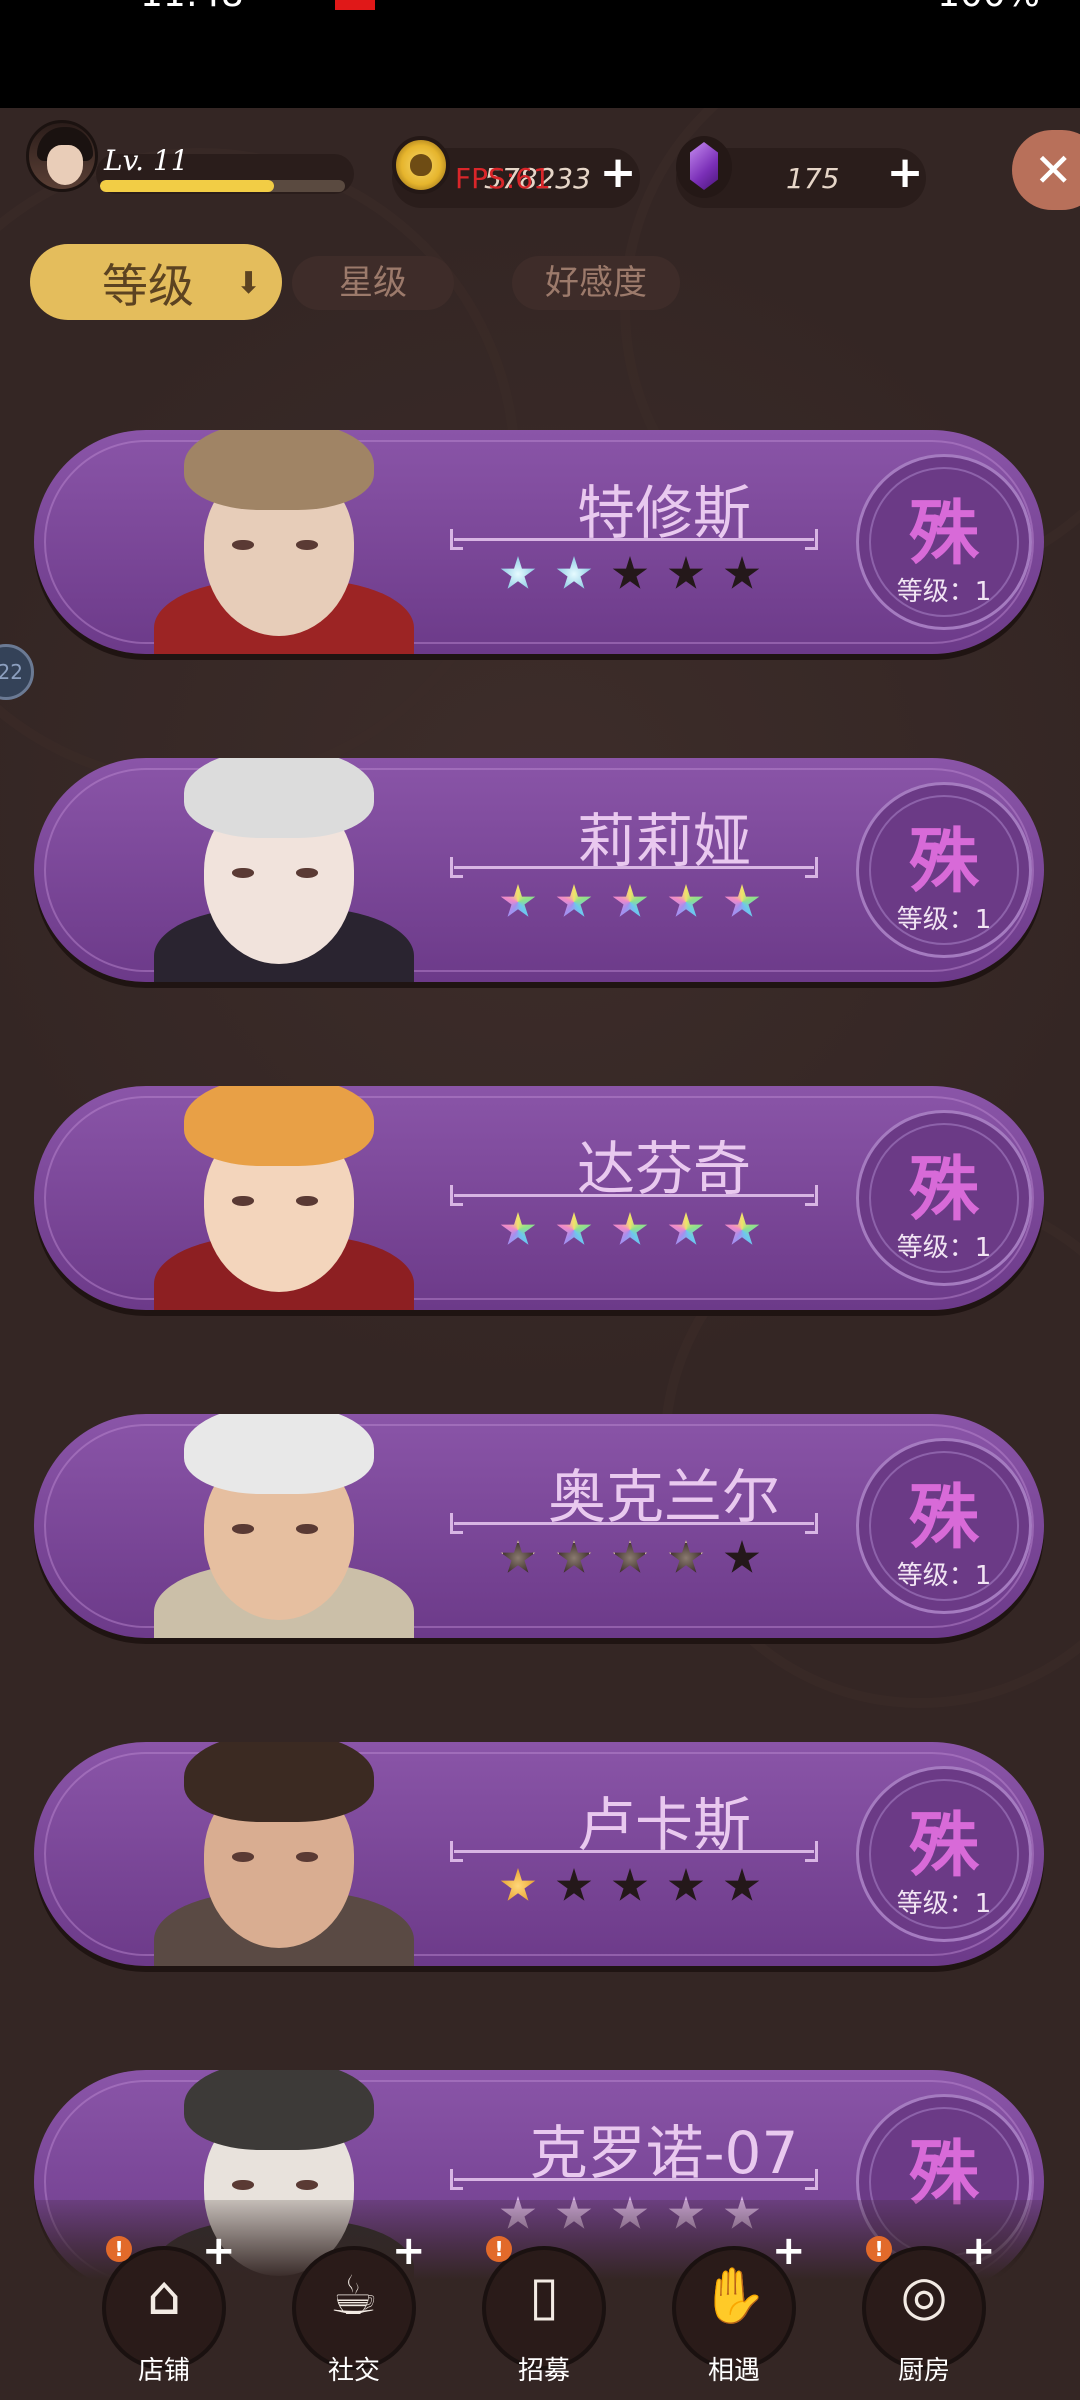 The height and width of the screenshot is (2400, 1080). I want to click on character-card: 达芬奇 殊 等级：1, so click(539, 1198).